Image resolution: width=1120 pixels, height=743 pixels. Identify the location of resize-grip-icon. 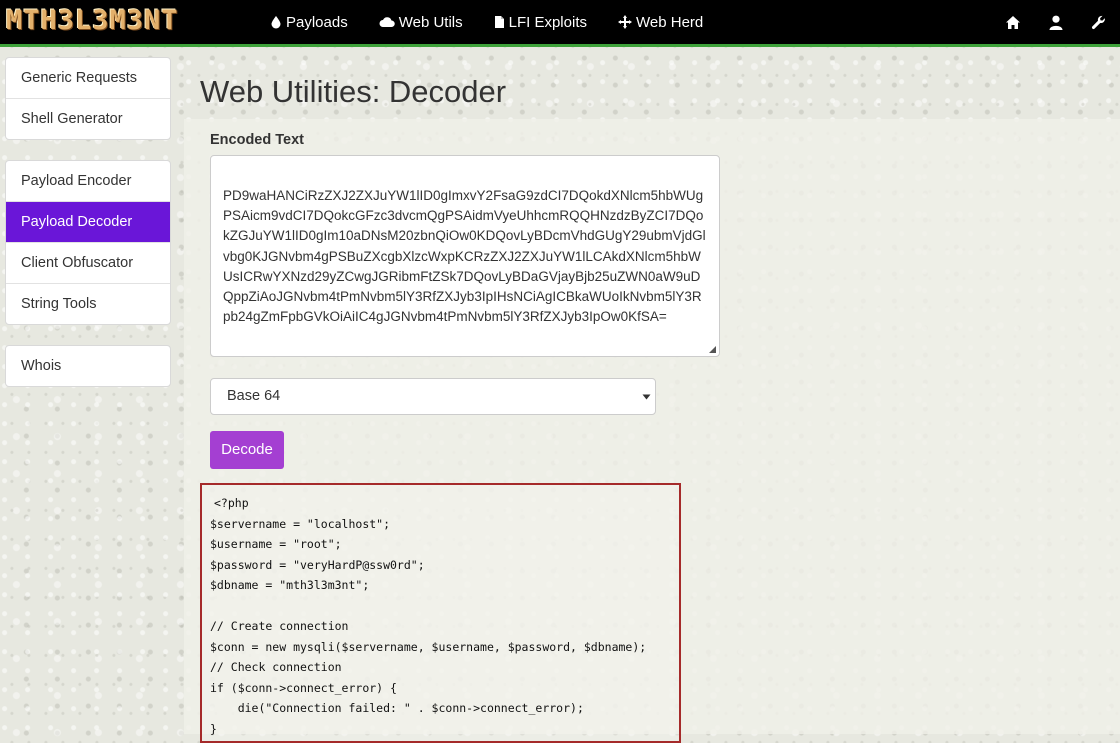
(712, 349).